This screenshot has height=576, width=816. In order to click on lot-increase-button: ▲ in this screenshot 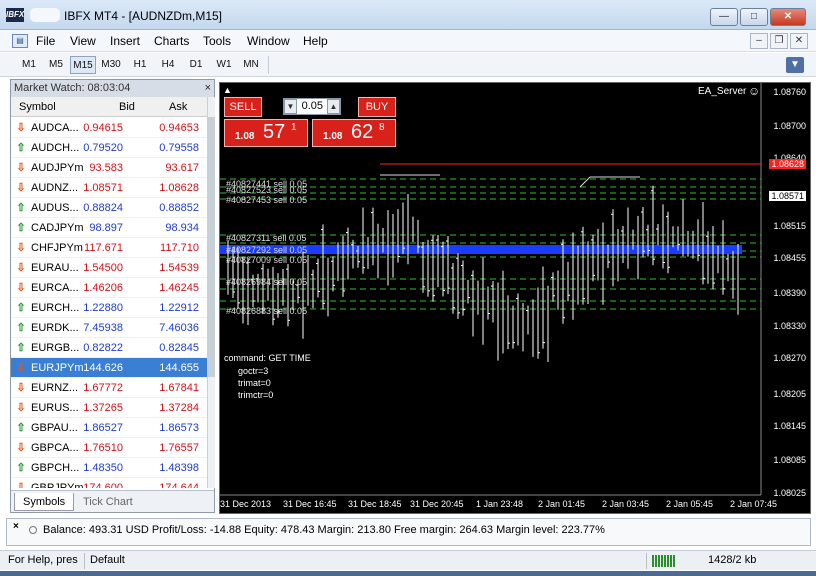, I will do `click(333, 106)`.